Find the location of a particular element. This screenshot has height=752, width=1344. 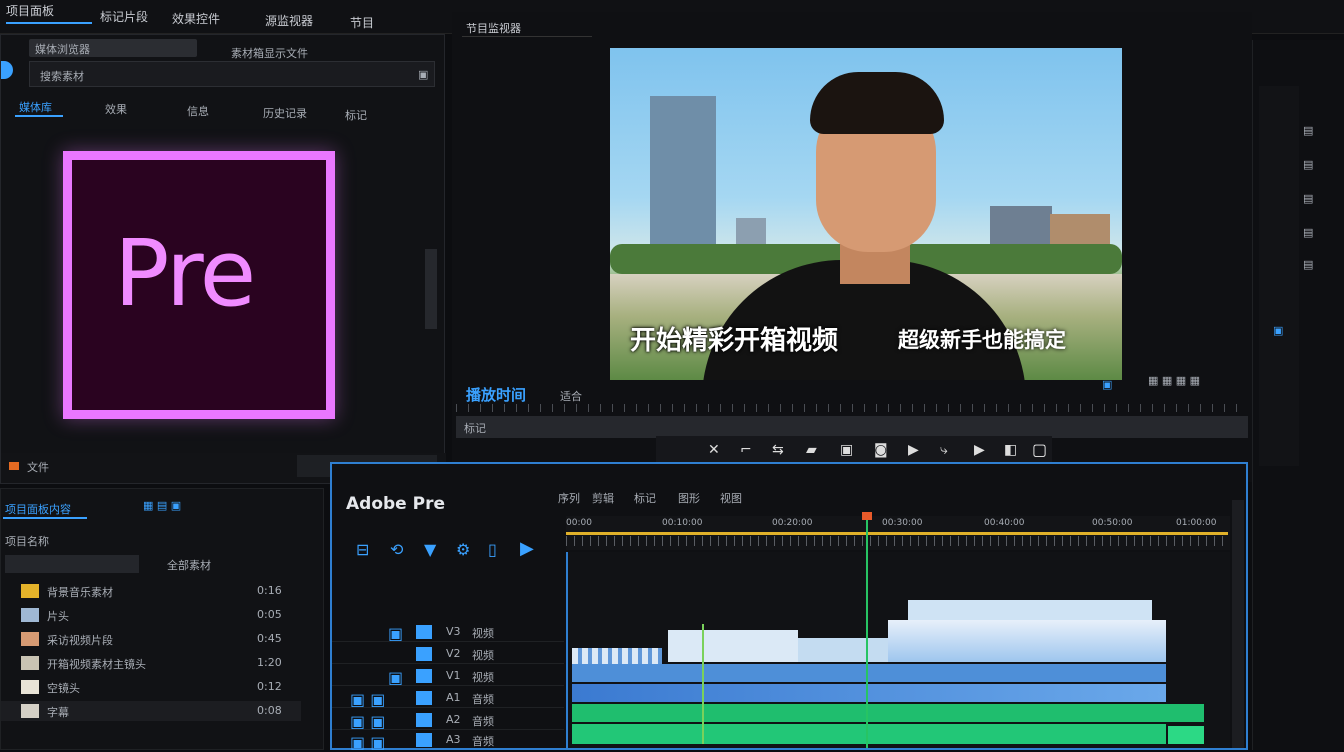

timeline-menu-1: 剪辑 is located at coordinates (603, 498).